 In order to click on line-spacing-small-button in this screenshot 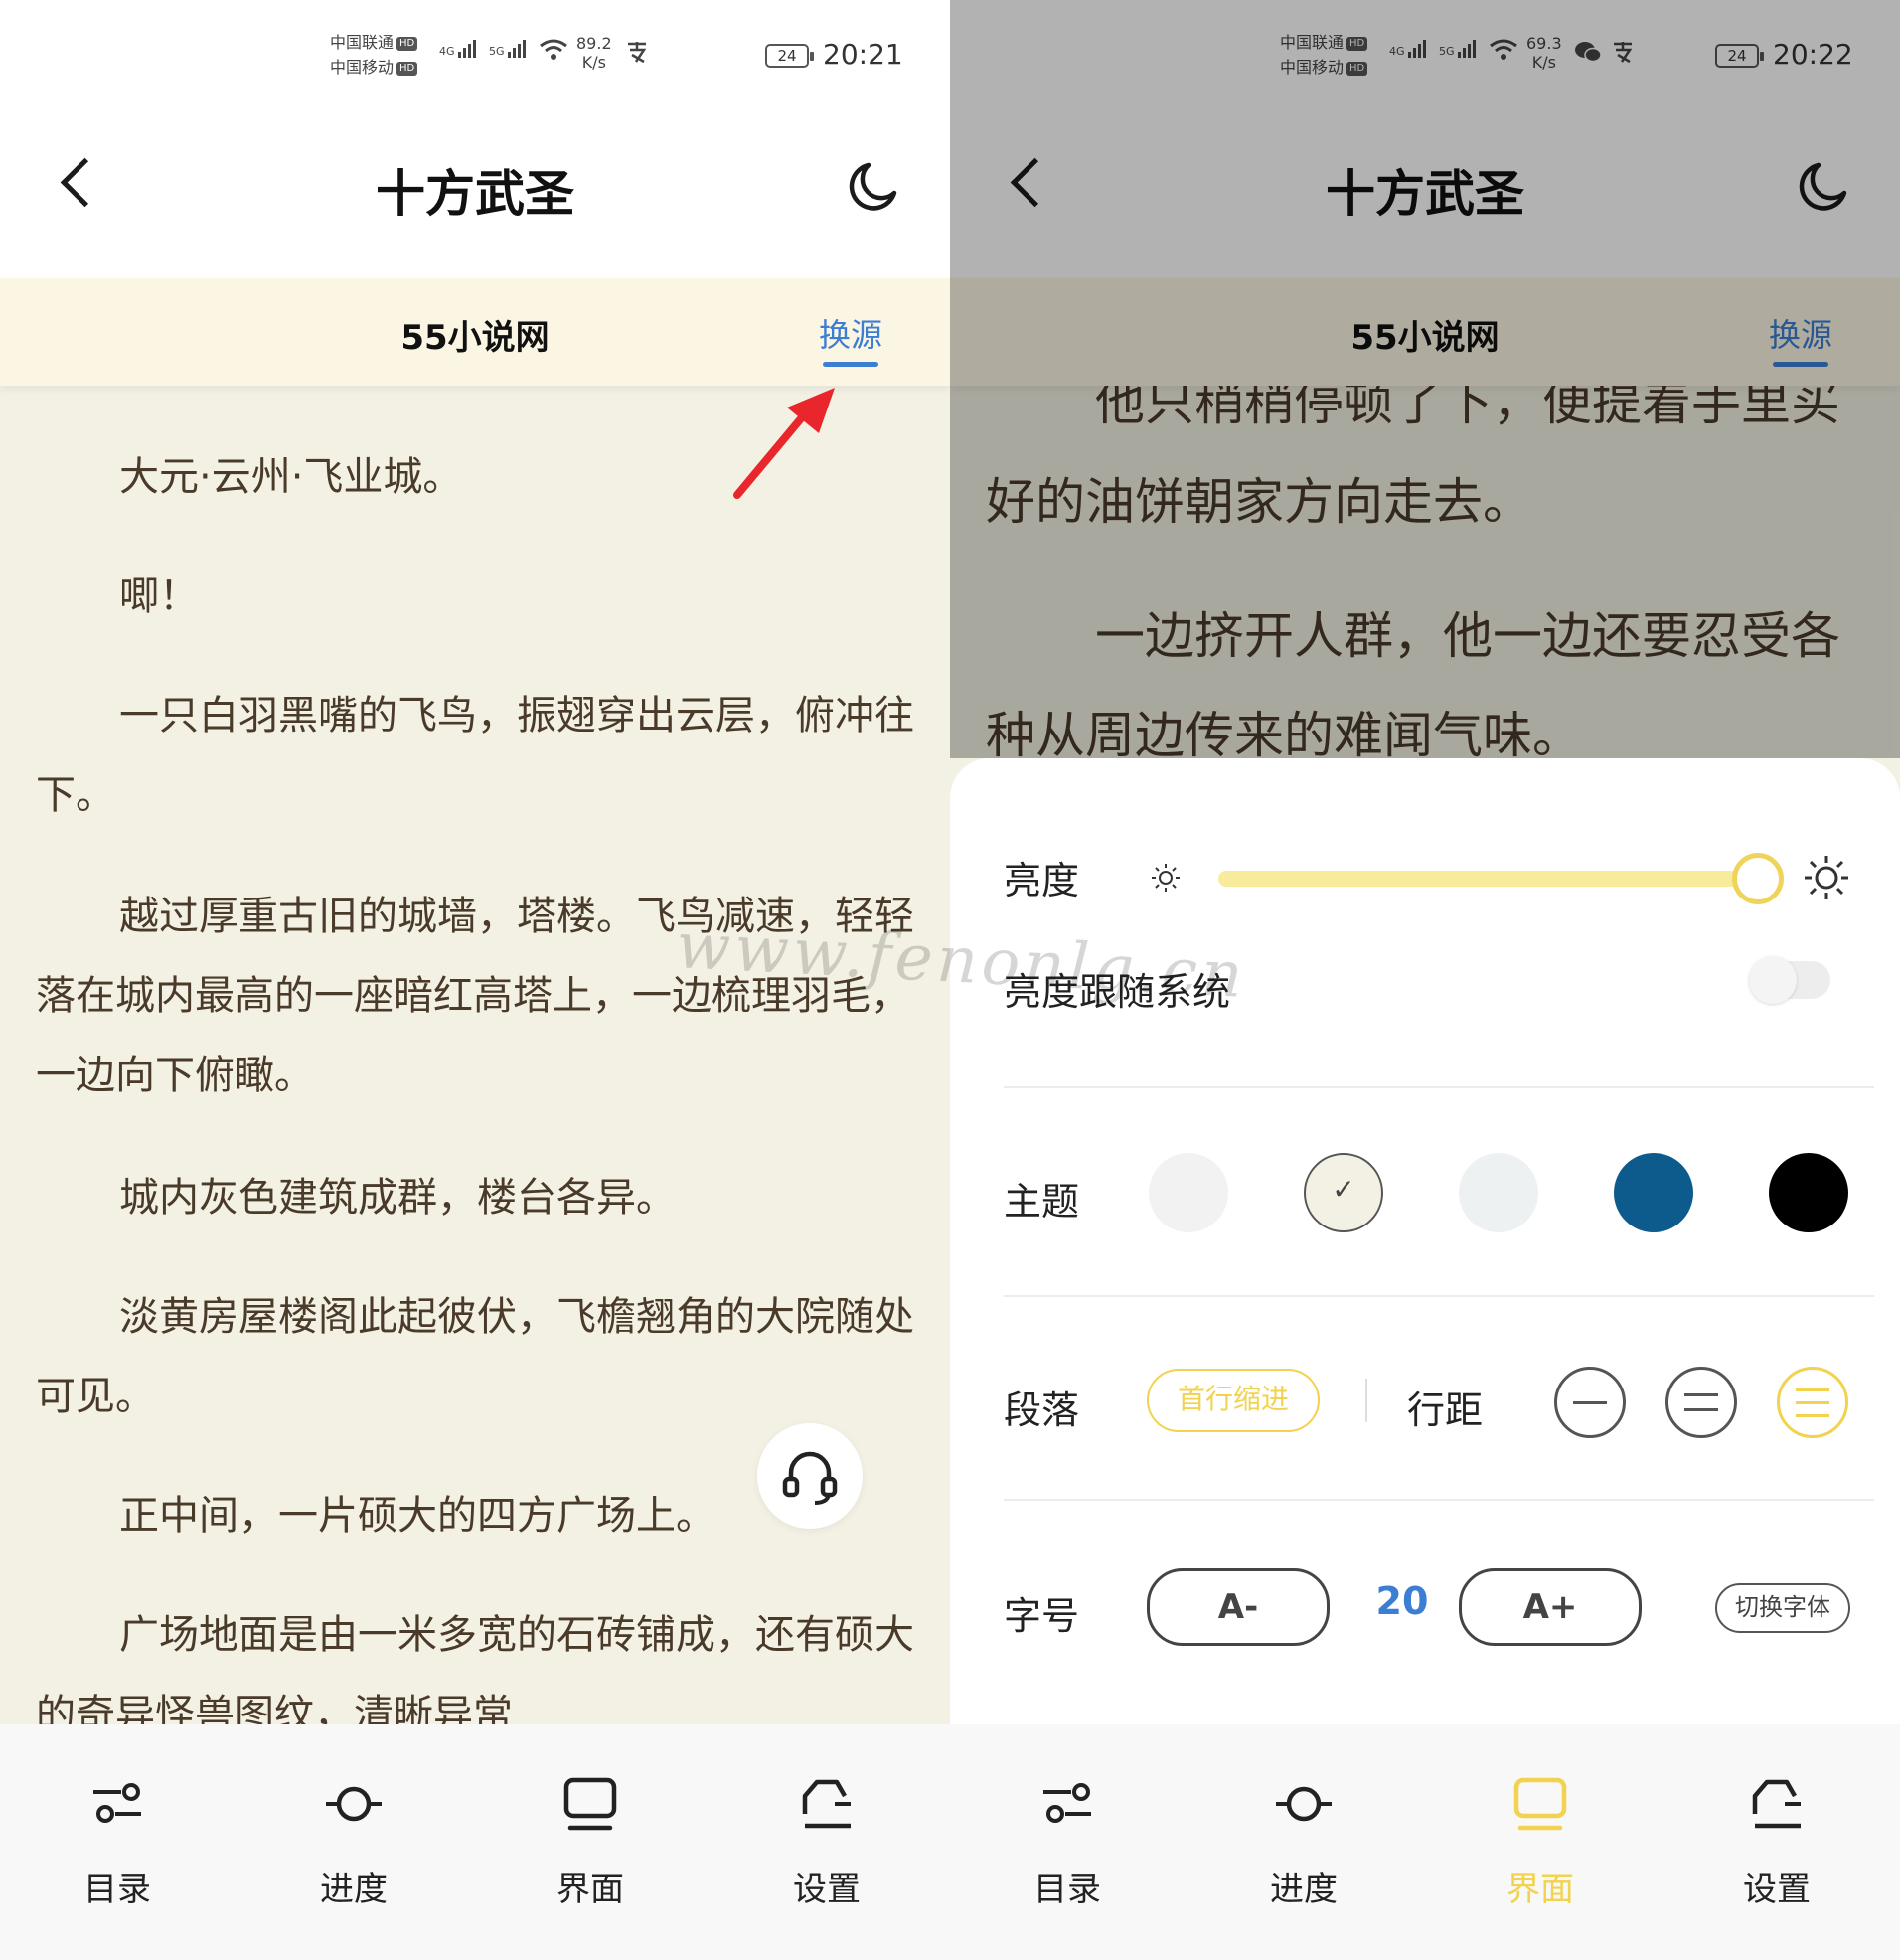, I will do `click(1590, 1402)`.